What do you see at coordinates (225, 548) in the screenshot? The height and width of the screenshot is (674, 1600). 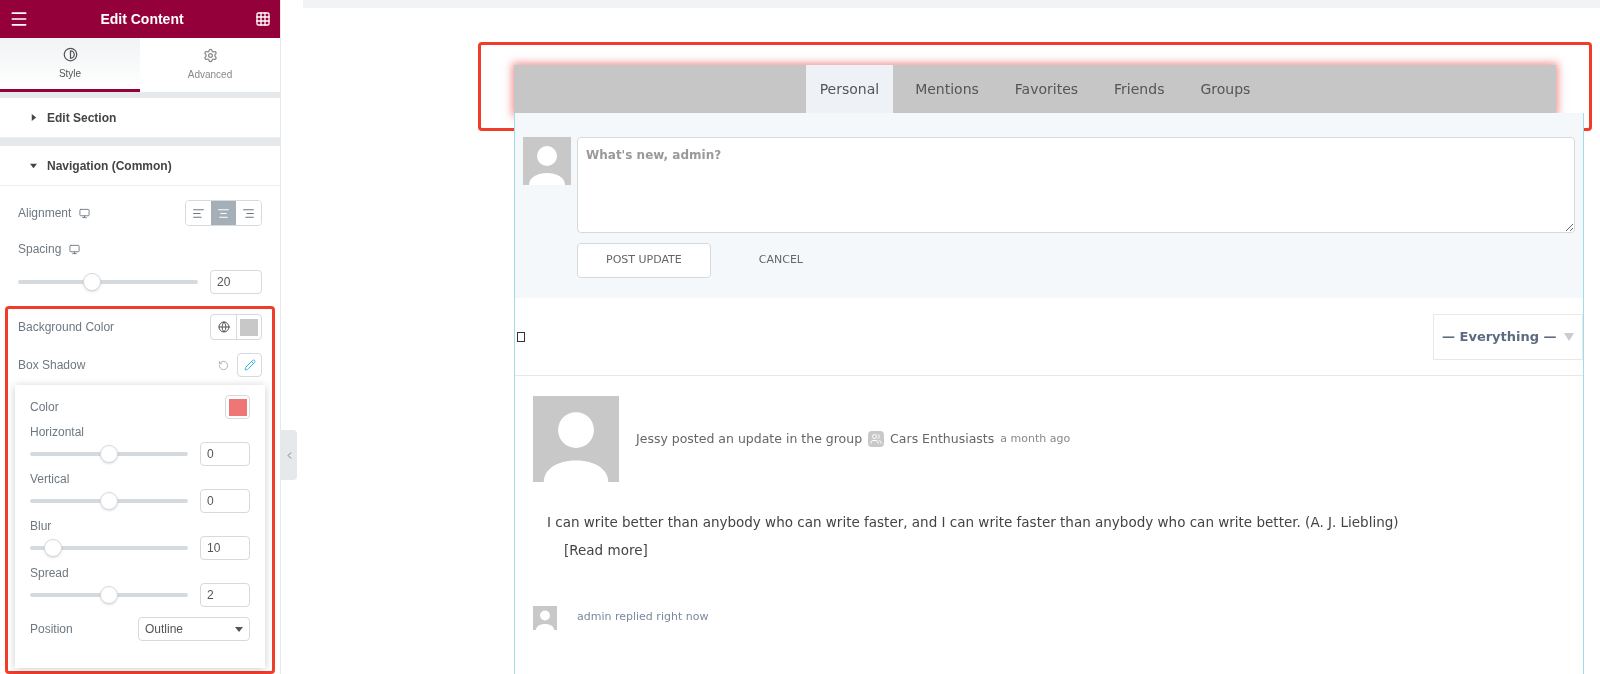 I see `number-input: 10` at bounding box center [225, 548].